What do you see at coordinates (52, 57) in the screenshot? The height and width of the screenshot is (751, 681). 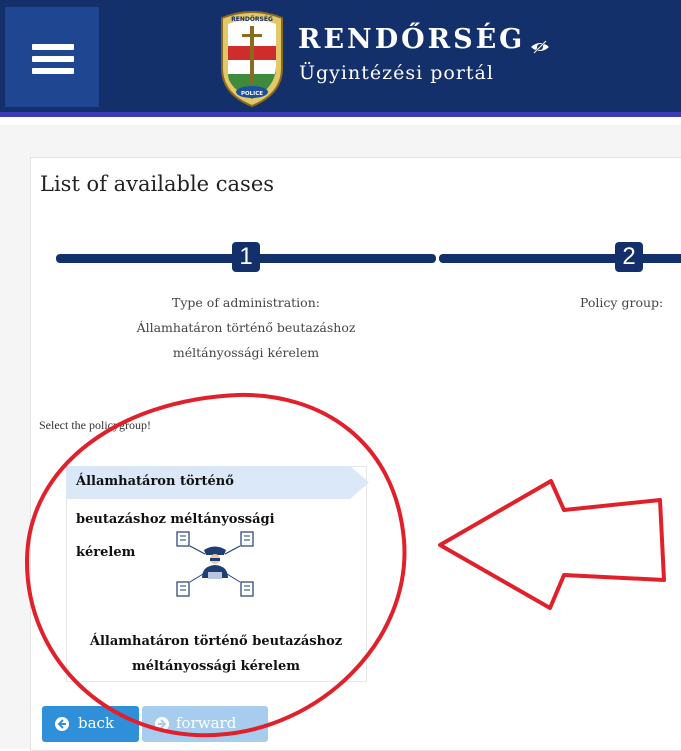 I see `menu-button` at bounding box center [52, 57].